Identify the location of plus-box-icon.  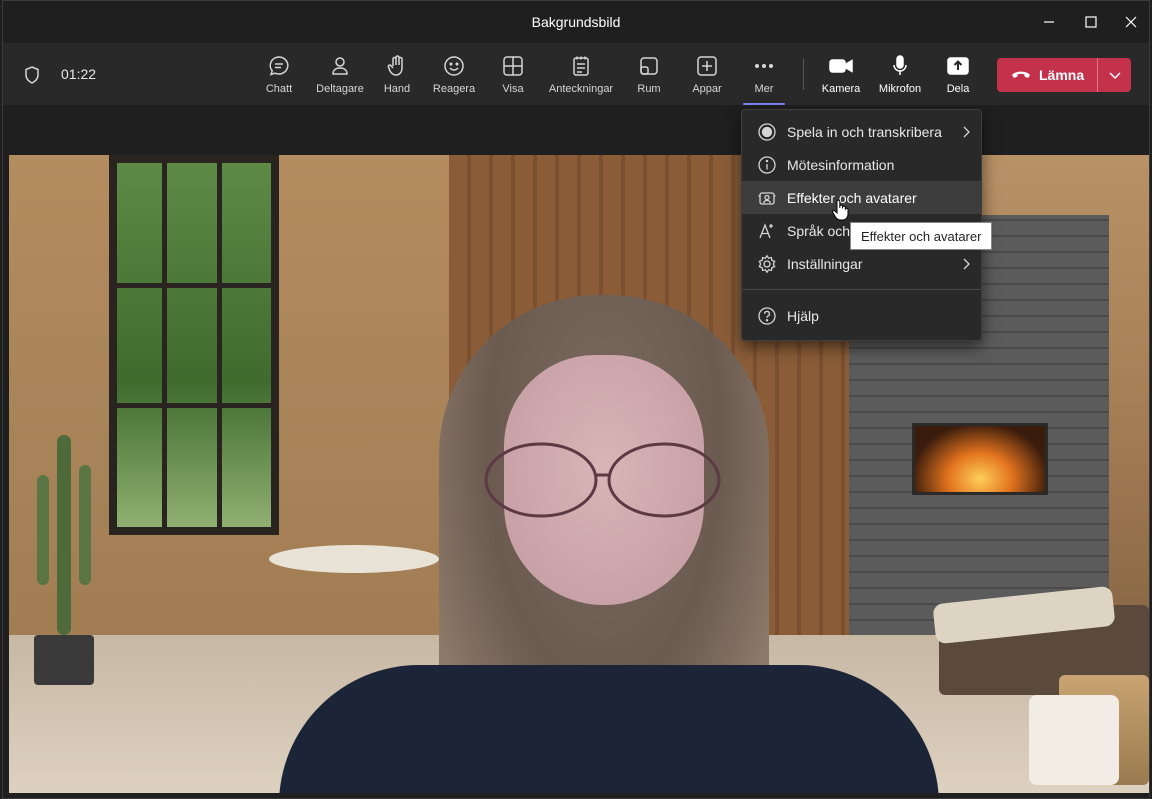
(707, 66).